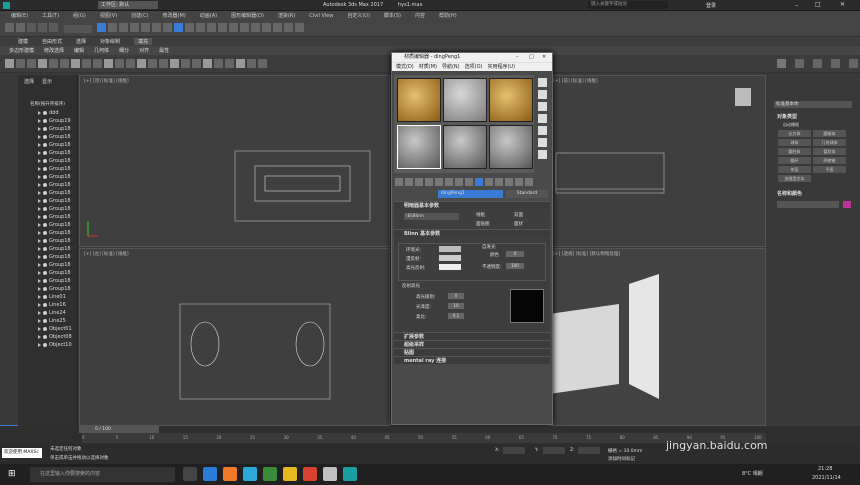  Describe the element at coordinates (853, 63) in the screenshot. I see `utilities-tab-icon` at that location.